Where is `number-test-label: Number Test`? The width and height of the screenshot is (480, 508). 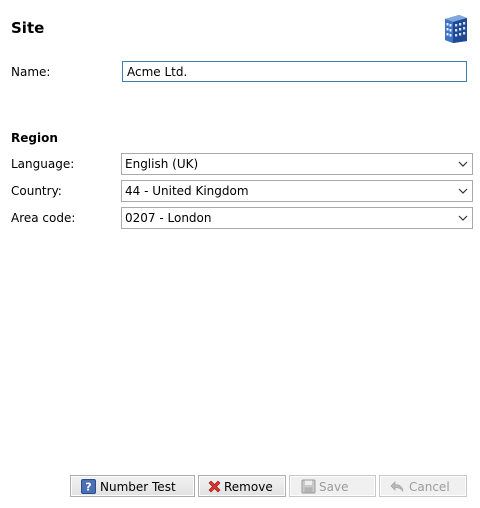 number-test-label: Number Test is located at coordinates (138, 487).